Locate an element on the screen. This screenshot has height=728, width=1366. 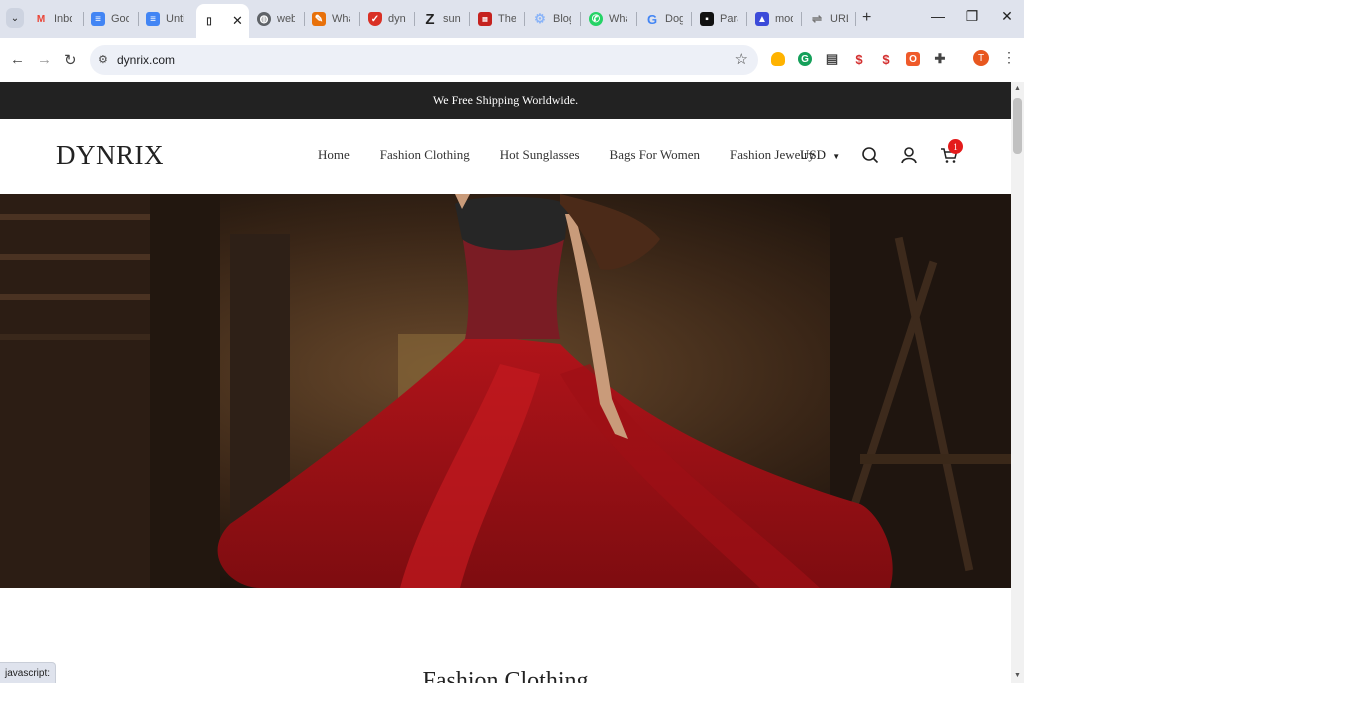
site-info-icon: ⚙ is located at coordinates (103, 59).